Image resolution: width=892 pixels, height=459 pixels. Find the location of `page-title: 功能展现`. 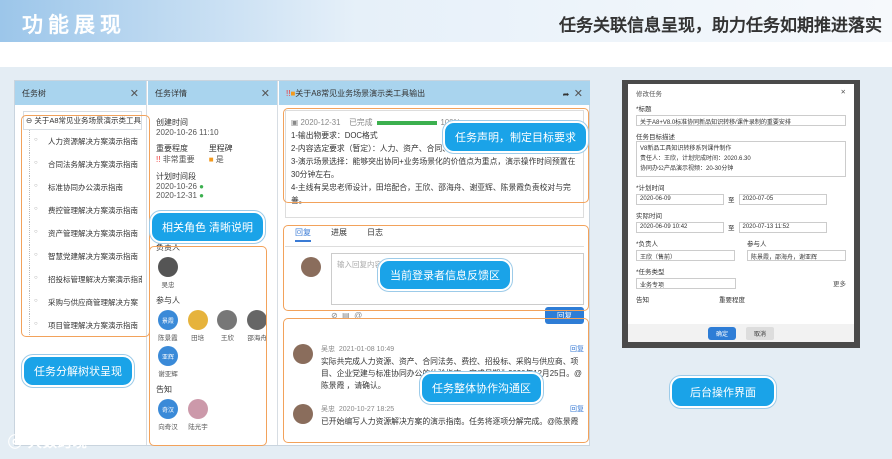

page-title: 功能展现 is located at coordinates (74, 25).